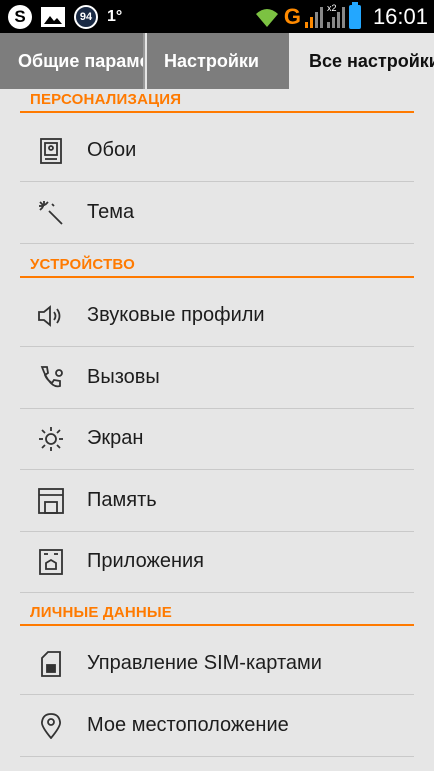 This screenshot has width=434, height=771. I want to click on settings-item-label: Вызовы, so click(123, 377).